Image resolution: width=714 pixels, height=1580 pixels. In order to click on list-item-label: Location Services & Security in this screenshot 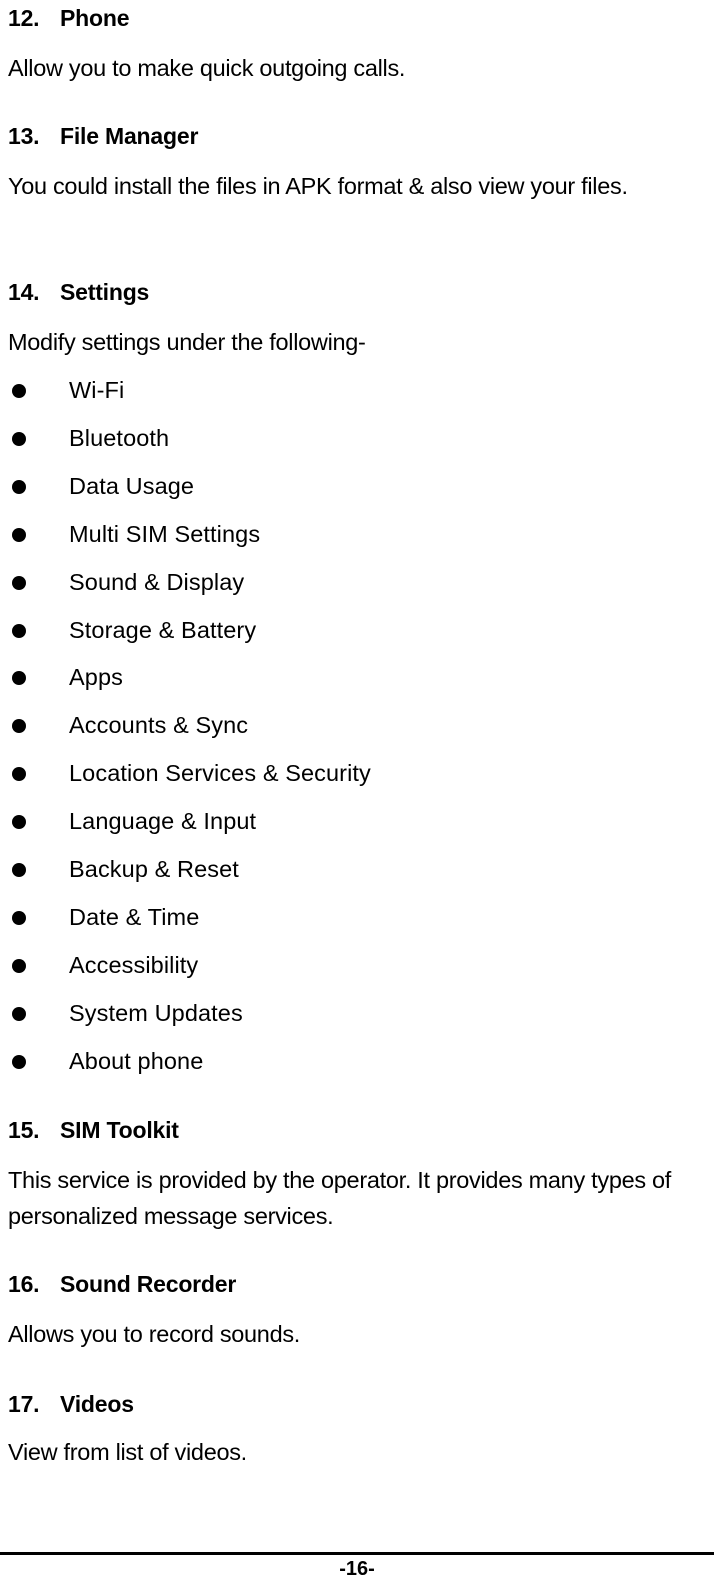, I will do `click(220, 773)`.